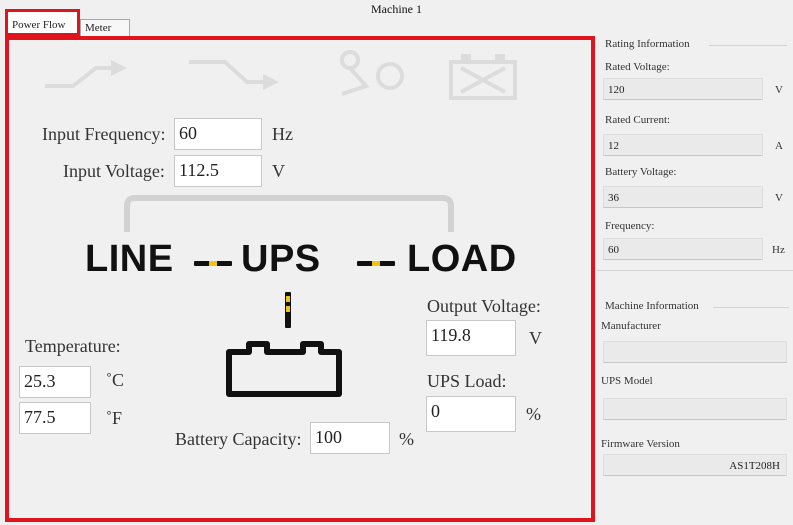  Describe the element at coordinates (105, 27) in the screenshot. I see `tab-meter: Meter` at that location.